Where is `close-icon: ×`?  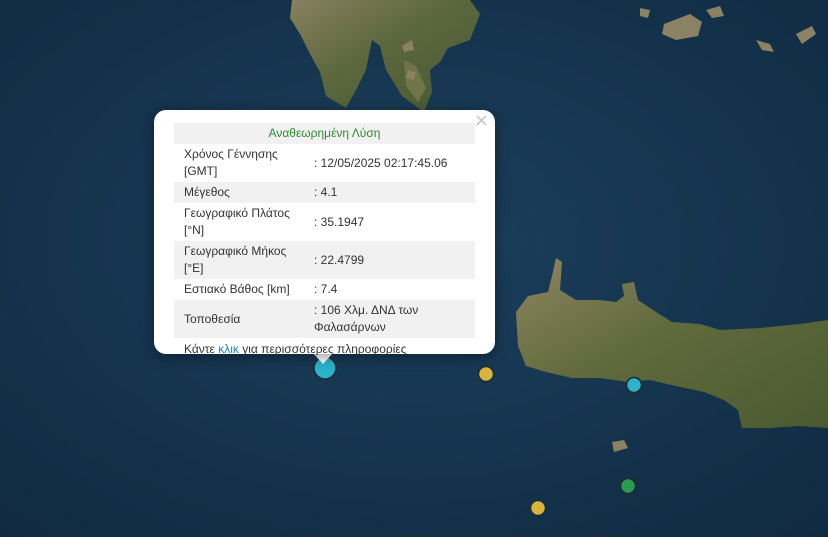 close-icon: × is located at coordinates (481, 121).